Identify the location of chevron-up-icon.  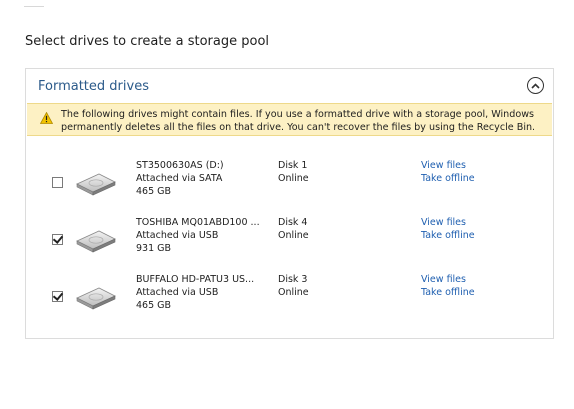
(535, 85).